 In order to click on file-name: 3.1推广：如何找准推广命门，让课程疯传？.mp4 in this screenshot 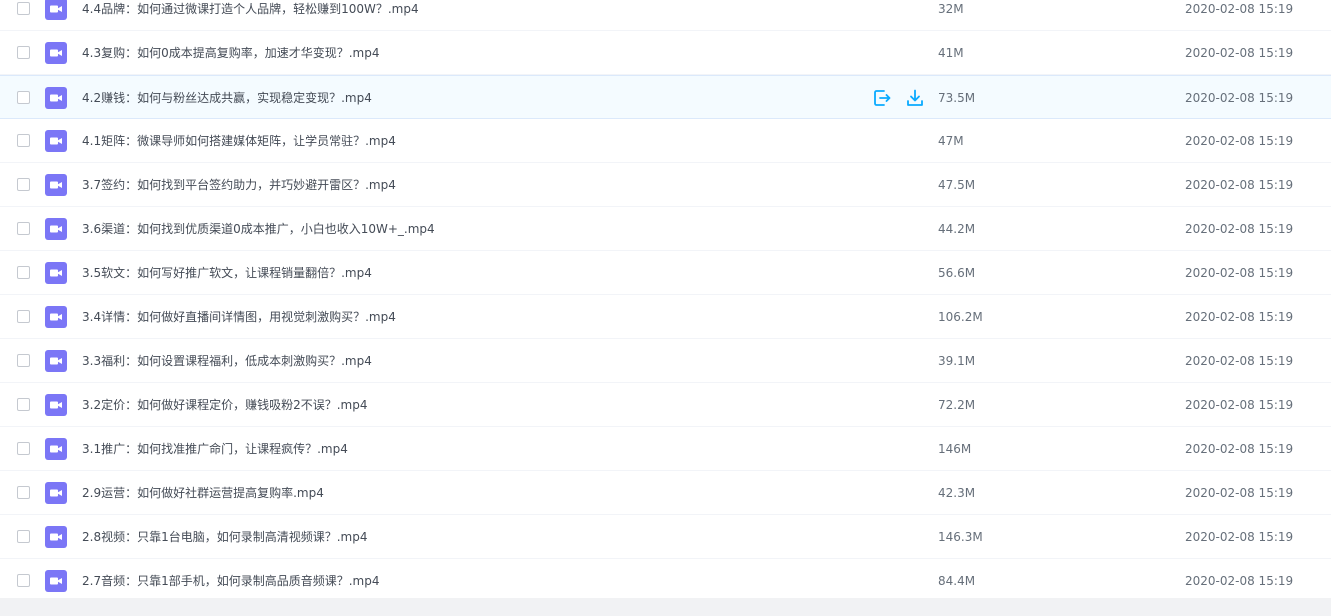, I will do `click(215, 449)`.